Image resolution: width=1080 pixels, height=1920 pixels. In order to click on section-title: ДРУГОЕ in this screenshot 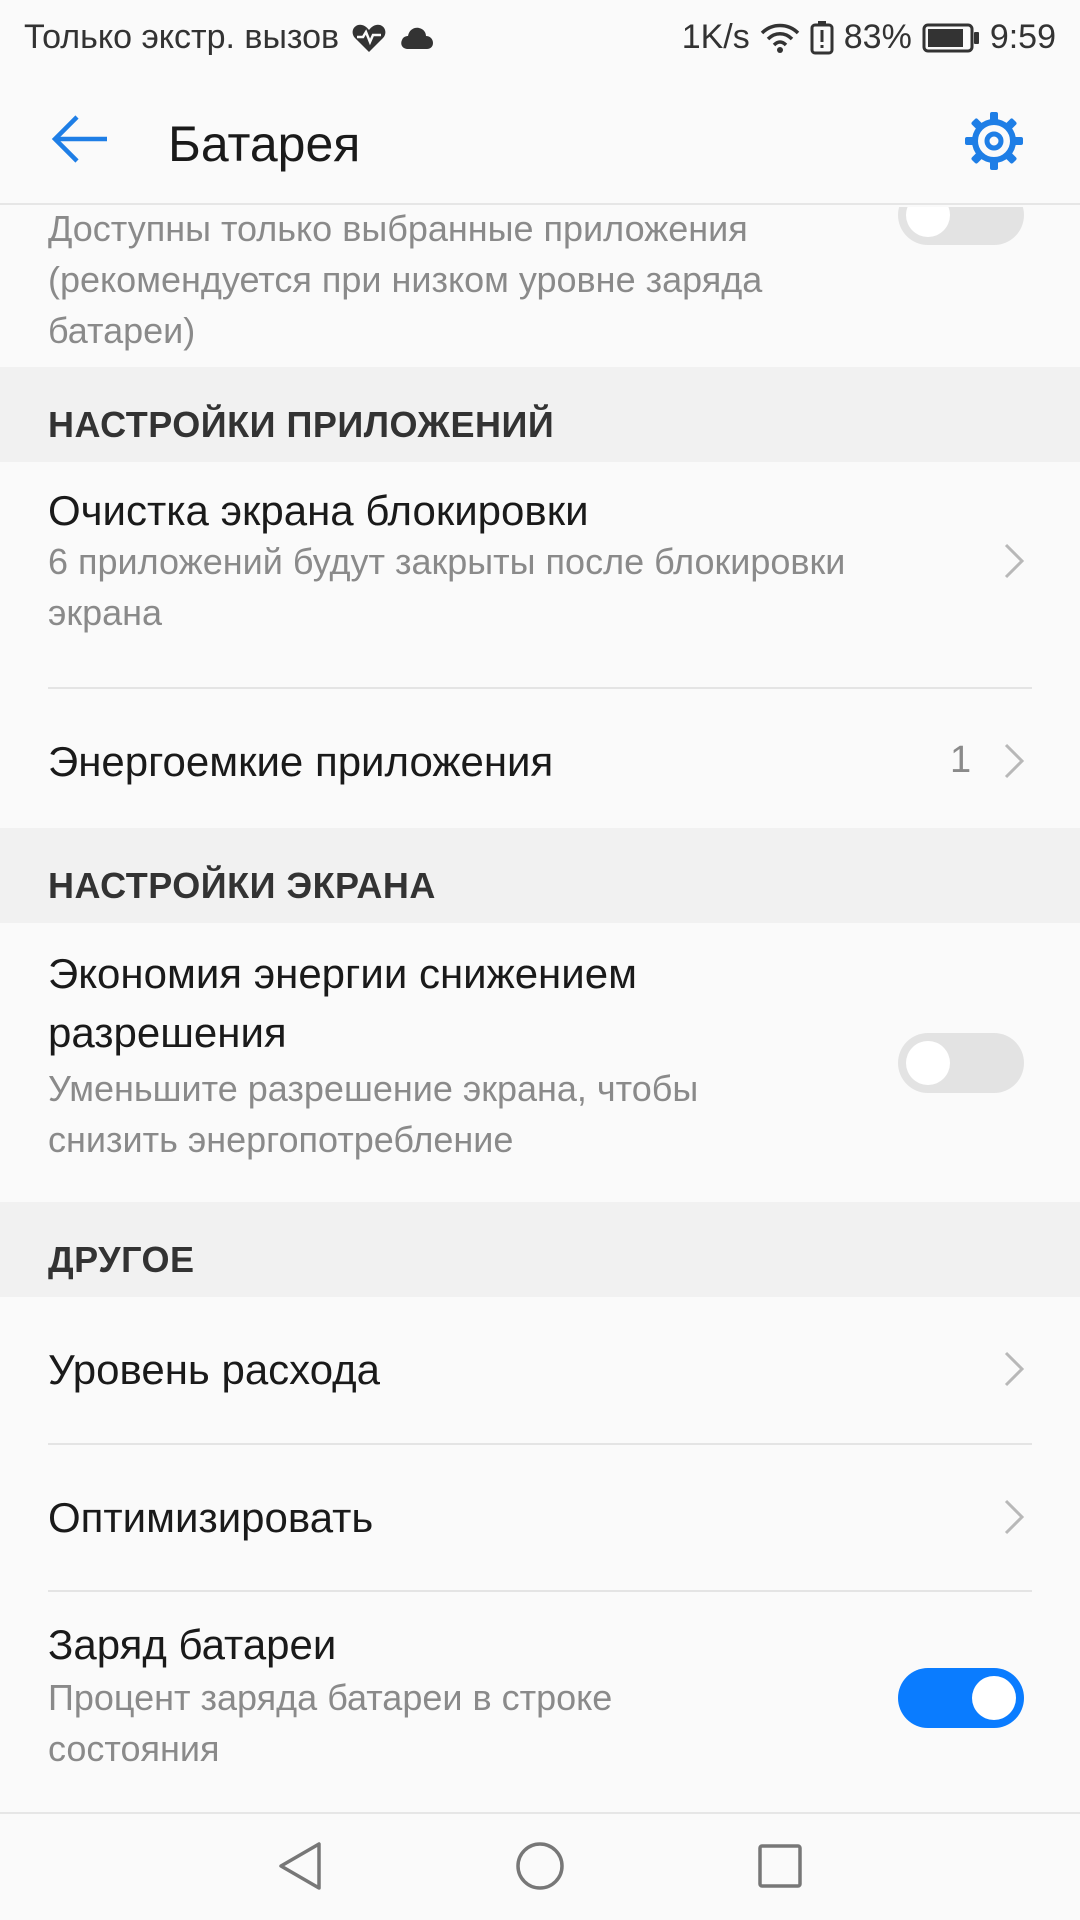, I will do `click(121, 1259)`.